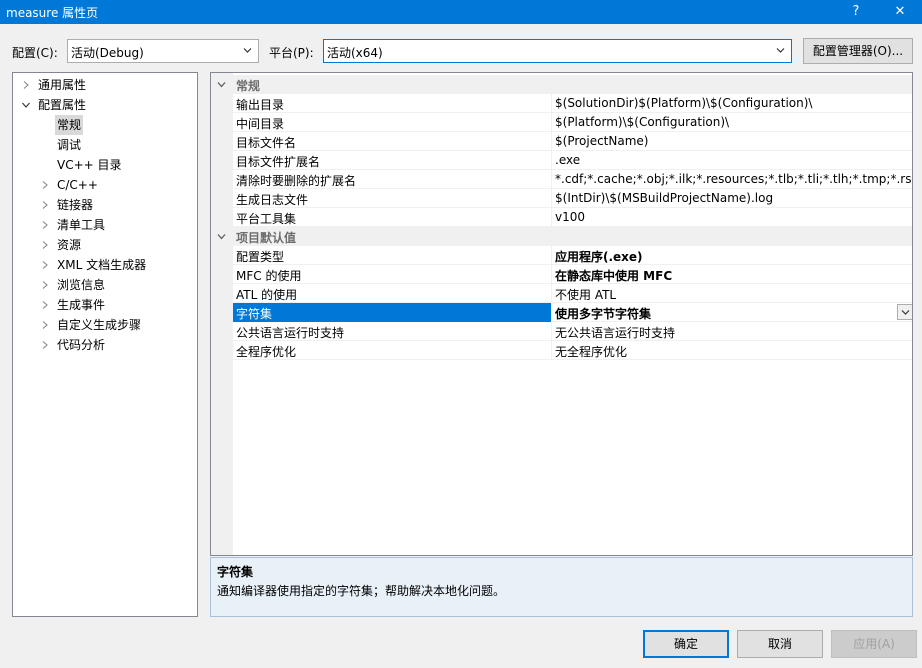 The image size is (922, 668). Describe the element at coordinates (62, 105) in the screenshot. I see `tree-item-label: 配置属性` at that location.